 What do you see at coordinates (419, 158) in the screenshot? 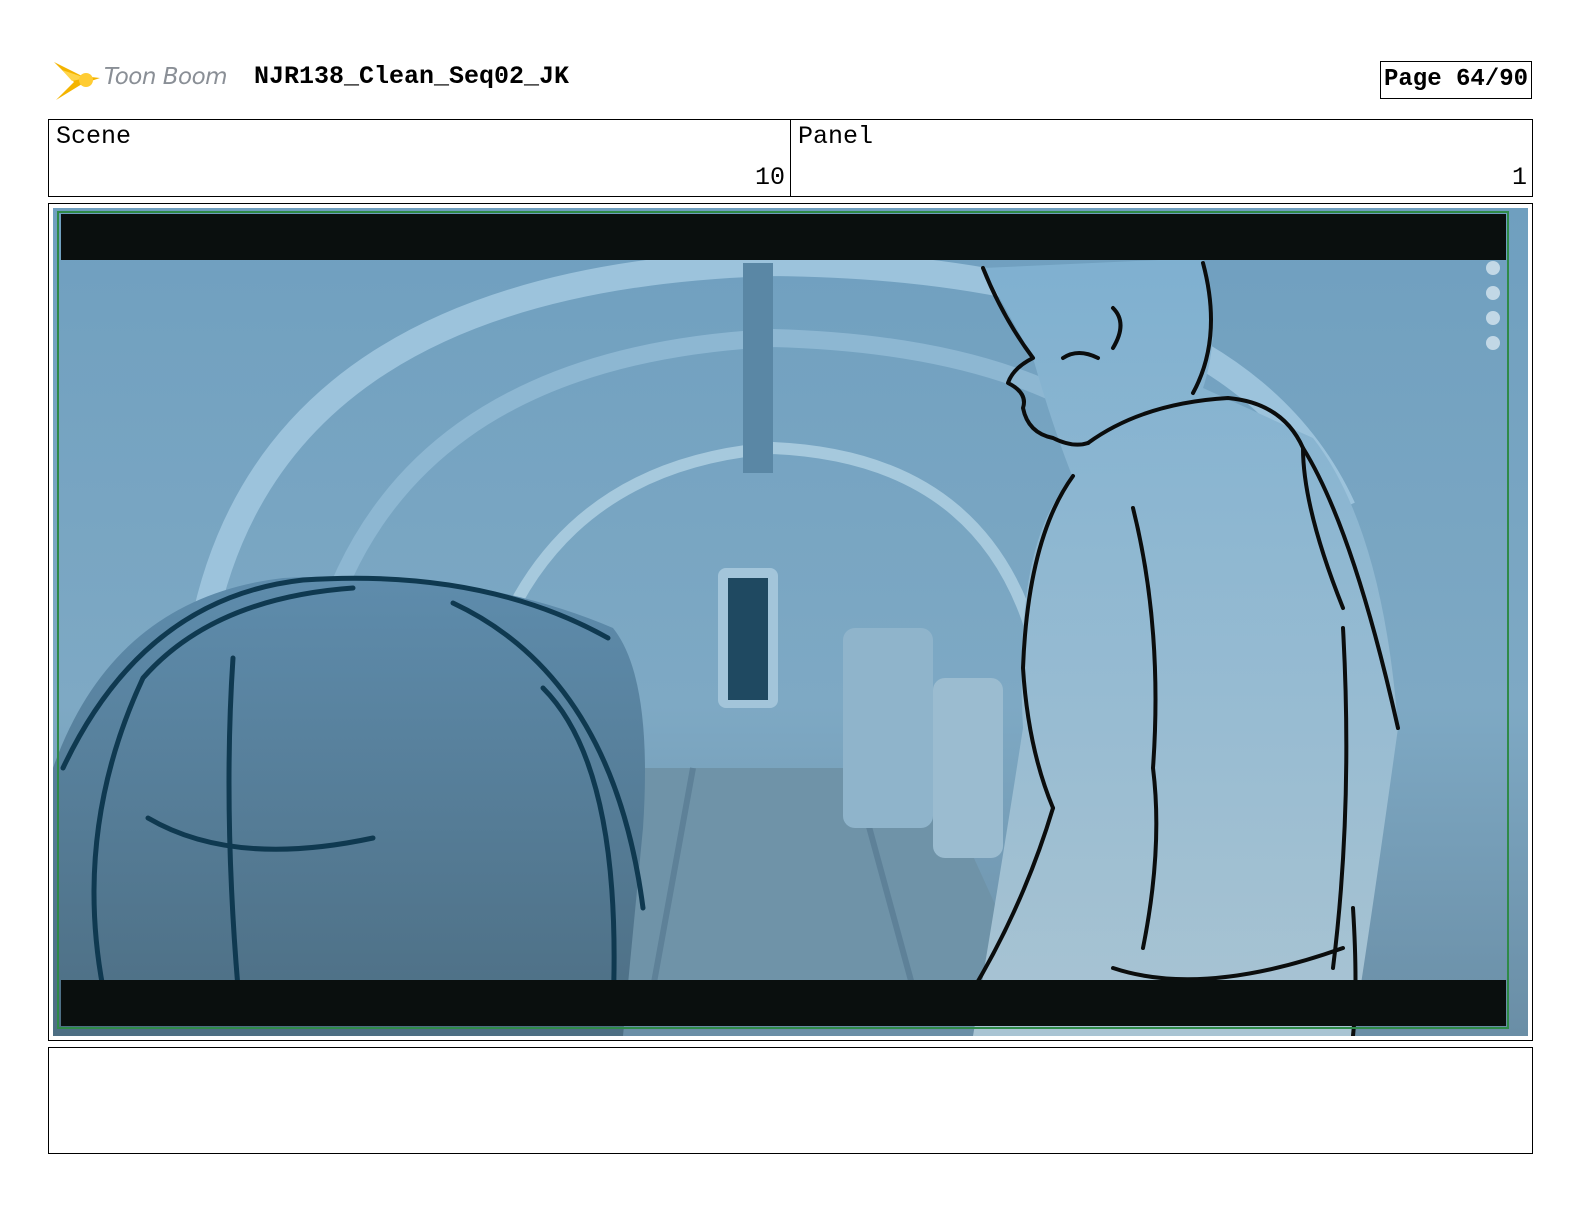
I see `scene-cell: Scene 10` at bounding box center [419, 158].